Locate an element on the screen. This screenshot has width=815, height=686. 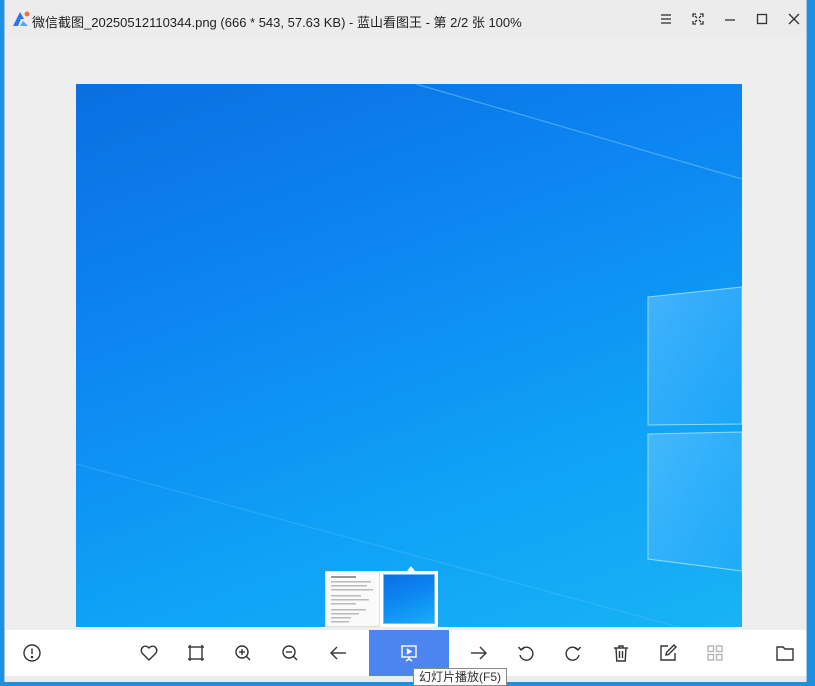
rotate-left-icon is located at coordinates (525, 653).